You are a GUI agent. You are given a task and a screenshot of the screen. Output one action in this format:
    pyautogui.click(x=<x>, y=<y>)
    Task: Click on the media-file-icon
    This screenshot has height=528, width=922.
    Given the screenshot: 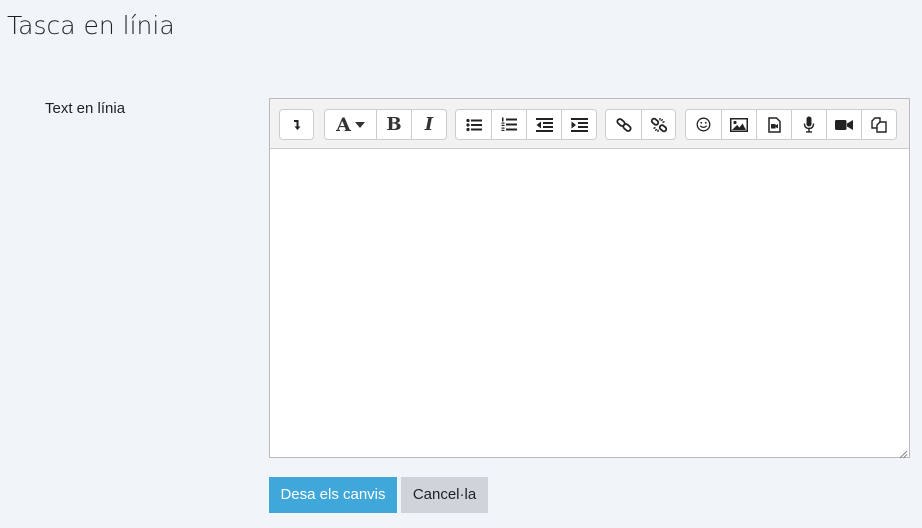 What is the action you would take?
    pyautogui.click(x=774, y=124)
    